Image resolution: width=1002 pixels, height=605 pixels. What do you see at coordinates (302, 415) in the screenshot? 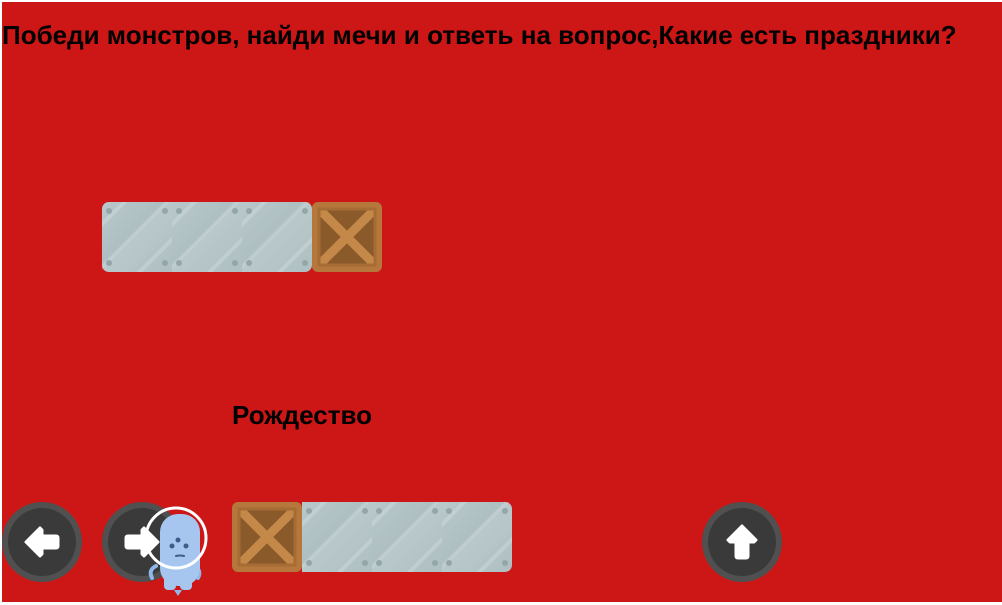
I see `answer-text: Рождество` at bounding box center [302, 415].